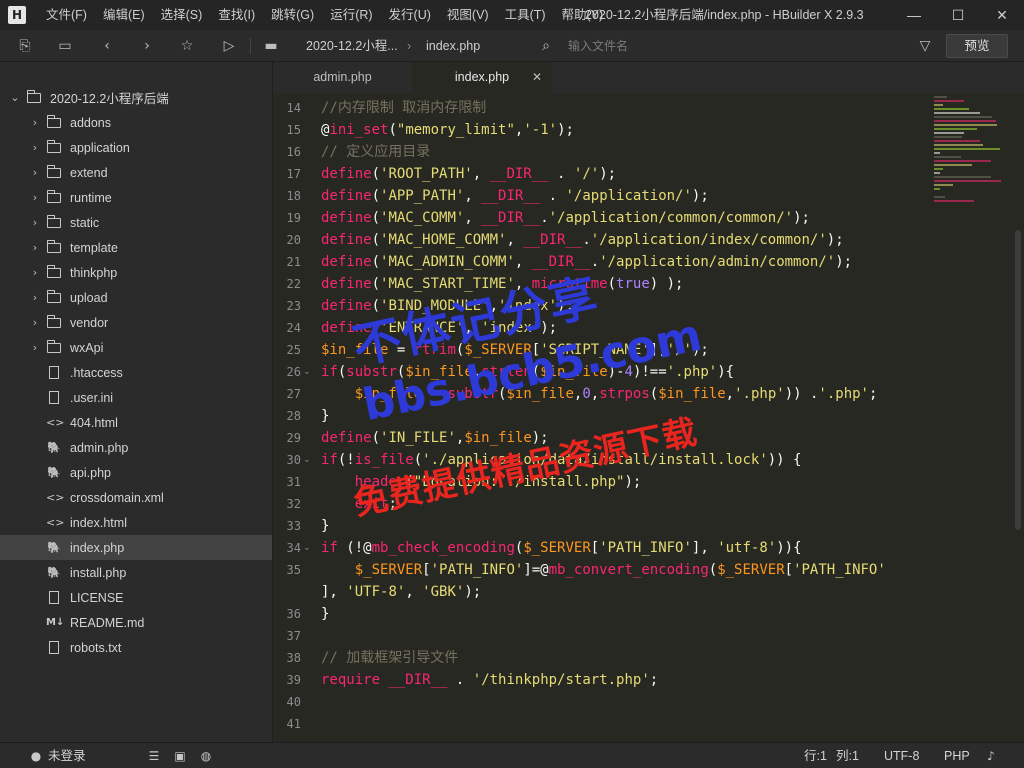 The image size is (1024, 768). What do you see at coordinates (603, 702) in the screenshot?
I see `code-line: 40` at bounding box center [603, 702].